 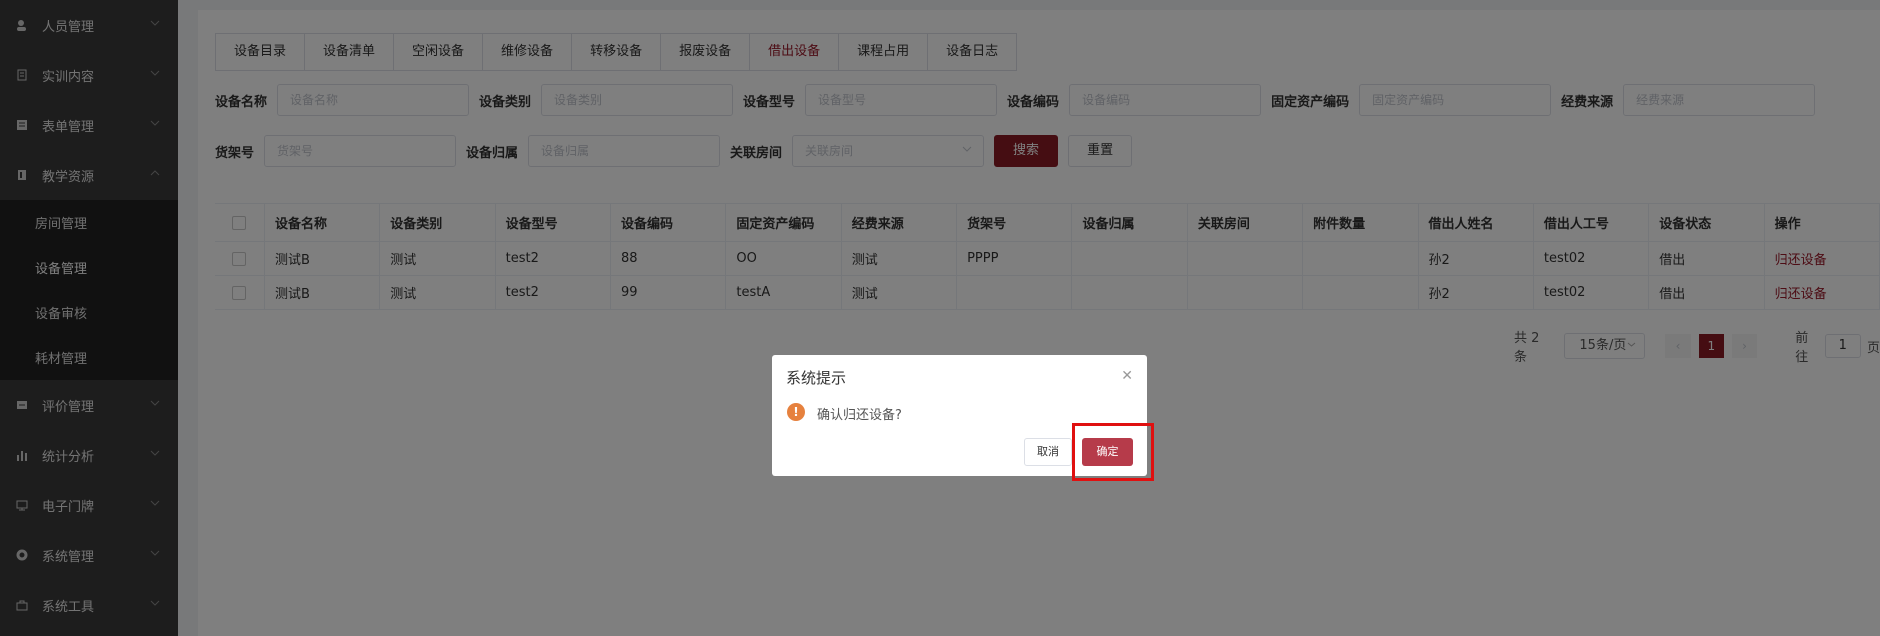 I want to click on highlight-box, so click(x=1113, y=452).